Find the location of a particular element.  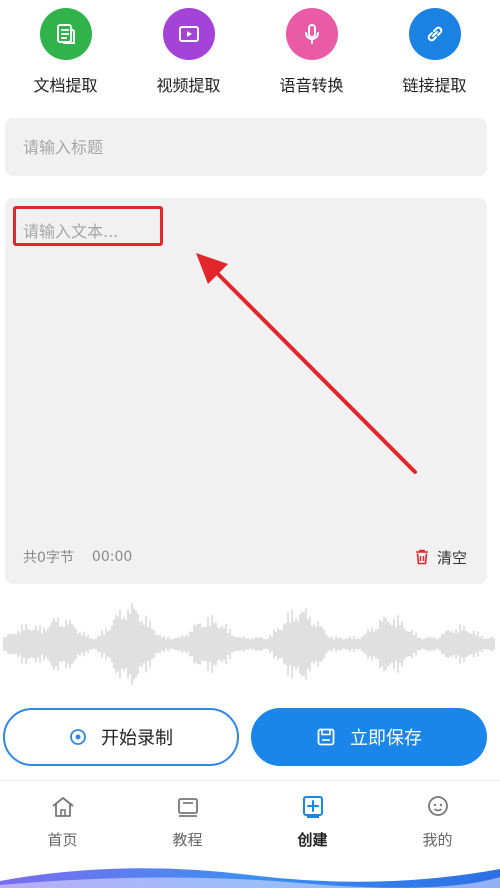

save-now-button: 立即保存 is located at coordinates (369, 737).